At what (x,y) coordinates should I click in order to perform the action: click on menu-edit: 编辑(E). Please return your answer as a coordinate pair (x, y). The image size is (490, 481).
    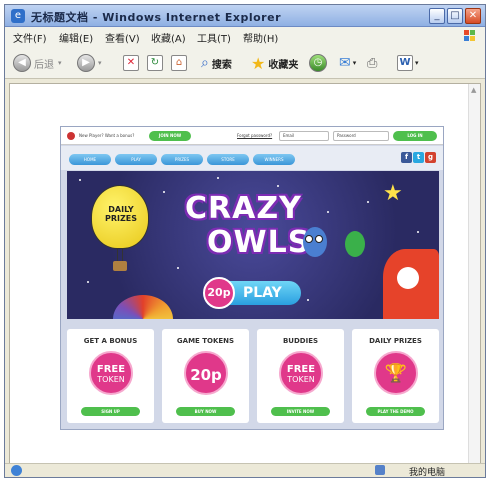
    Looking at the image, I should click on (76, 37).